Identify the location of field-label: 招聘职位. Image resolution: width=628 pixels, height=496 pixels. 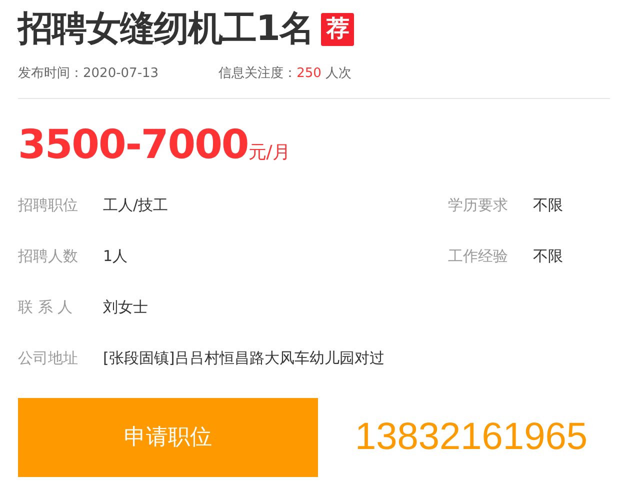
(48, 205).